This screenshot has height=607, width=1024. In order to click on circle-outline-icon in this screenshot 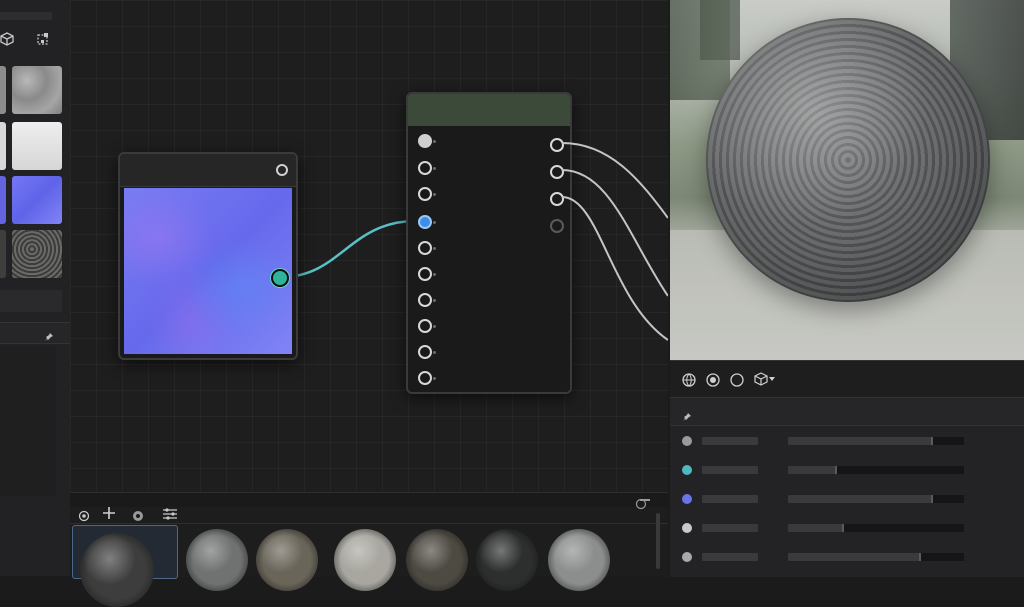, I will do `click(737, 381)`.